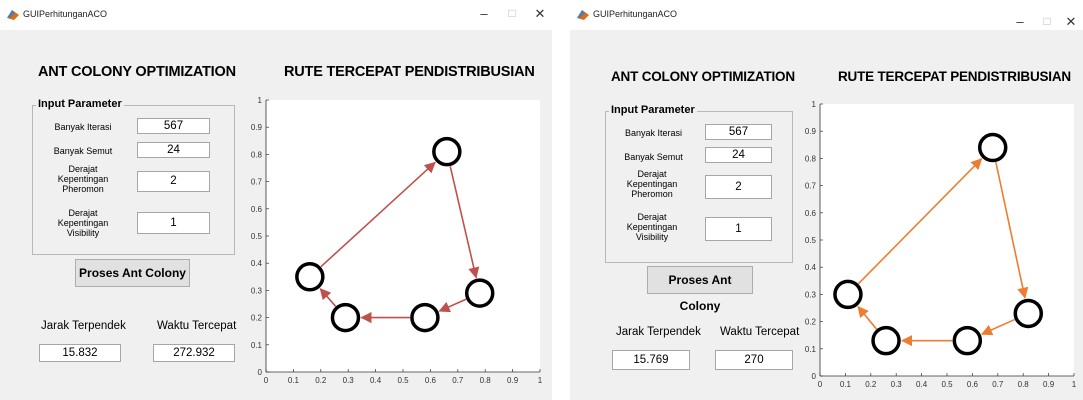 This screenshot has width=1083, height=400. Describe the element at coordinates (194, 353) in the screenshot. I see `time-output: 272.932` at that location.